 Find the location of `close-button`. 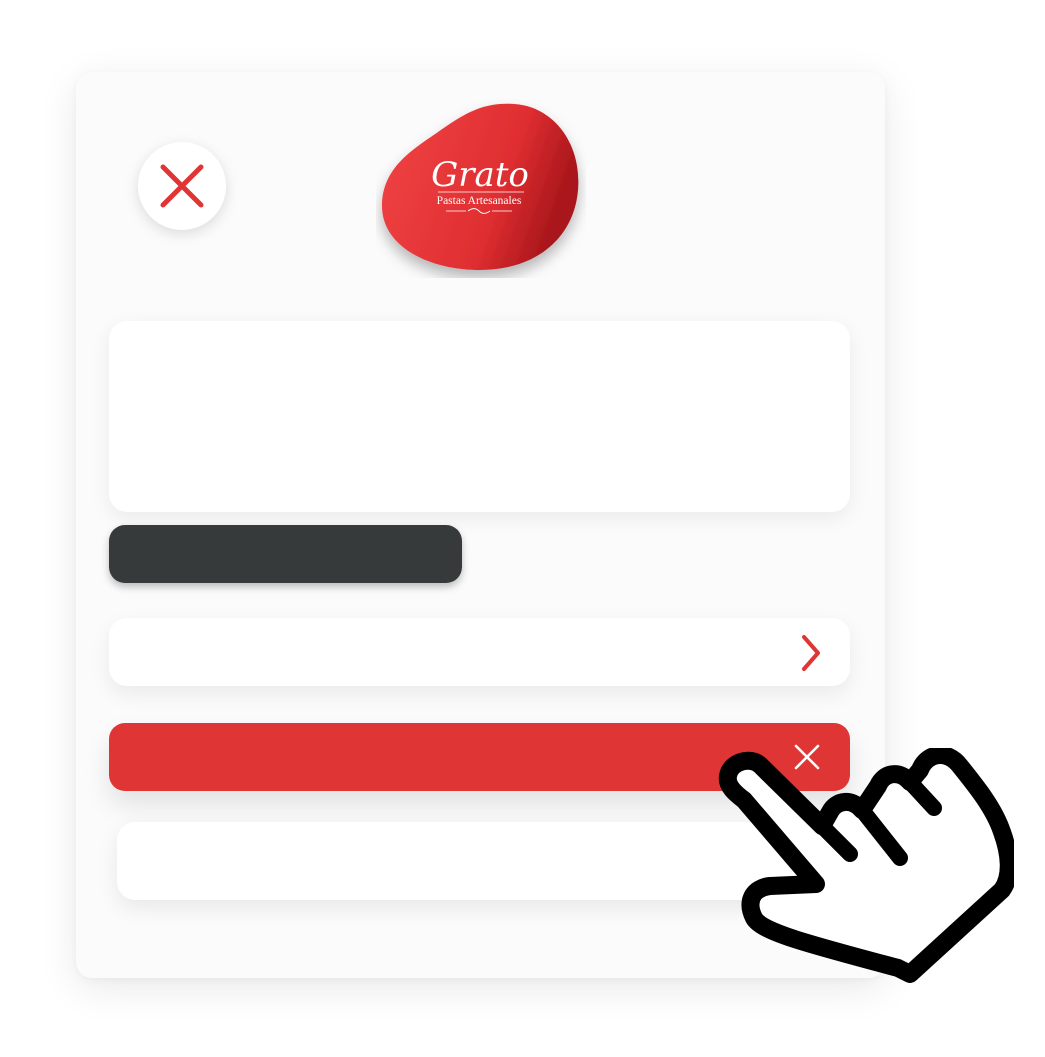

close-button is located at coordinates (182, 186).